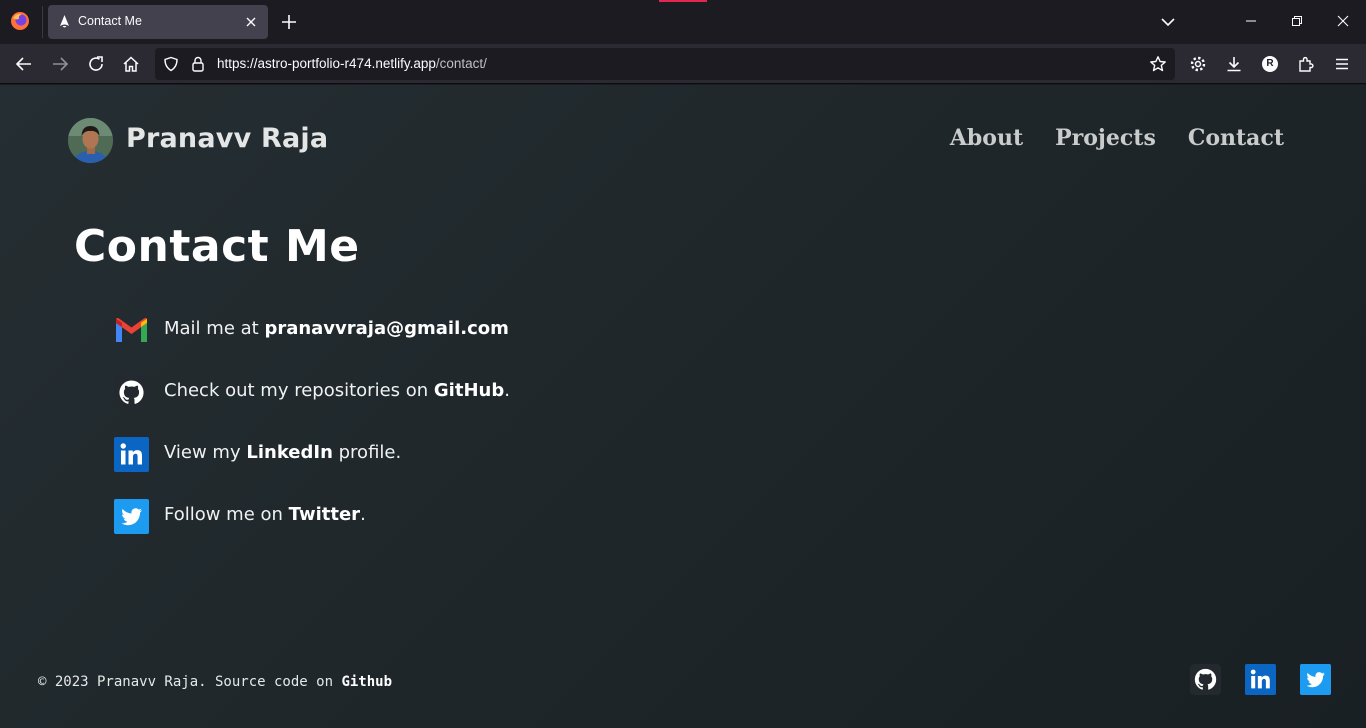 The width and height of the screenshot is (1366, 728). What do you see at coordinates (42, 22) in the screenshot?
I see `tab-separator` at bounding box center [42, 22].